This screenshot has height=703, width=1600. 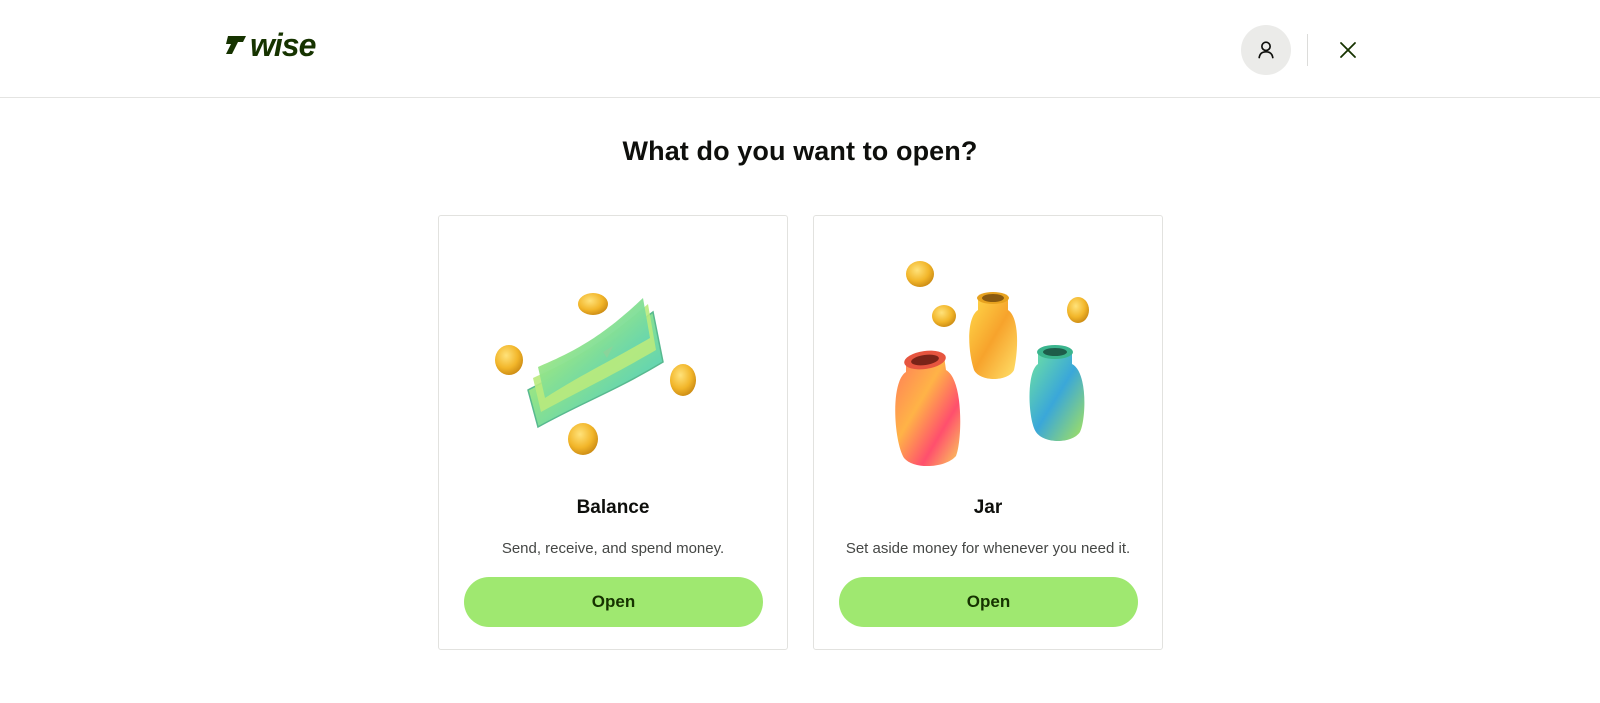 What do you see at coordinates (613, 548) in the screenshot?
I see `card-description: Send, receive, and spend money.` at bounding box center [613, 548].